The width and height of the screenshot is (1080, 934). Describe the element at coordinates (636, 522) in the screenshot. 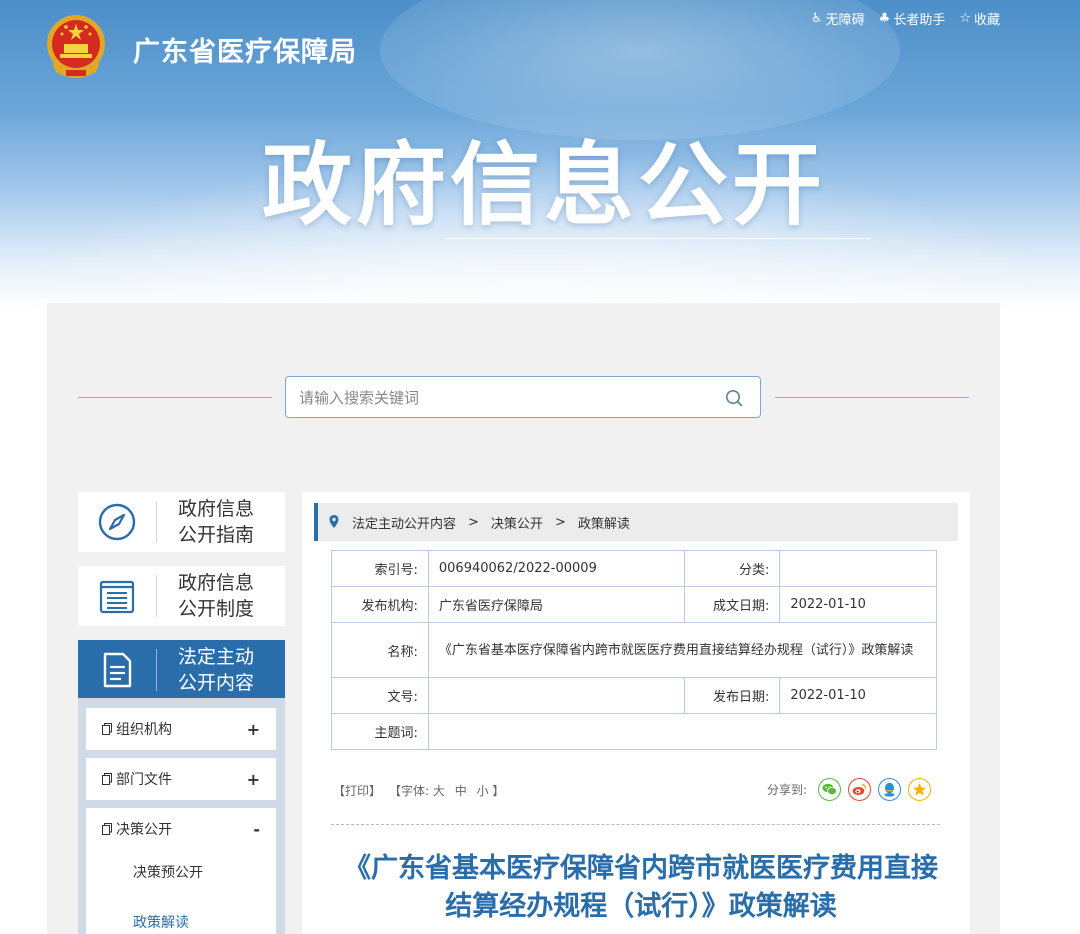

I see `breadcrumb: 法定主动公开内容 > 决策公开 > 政策解读` at that location.